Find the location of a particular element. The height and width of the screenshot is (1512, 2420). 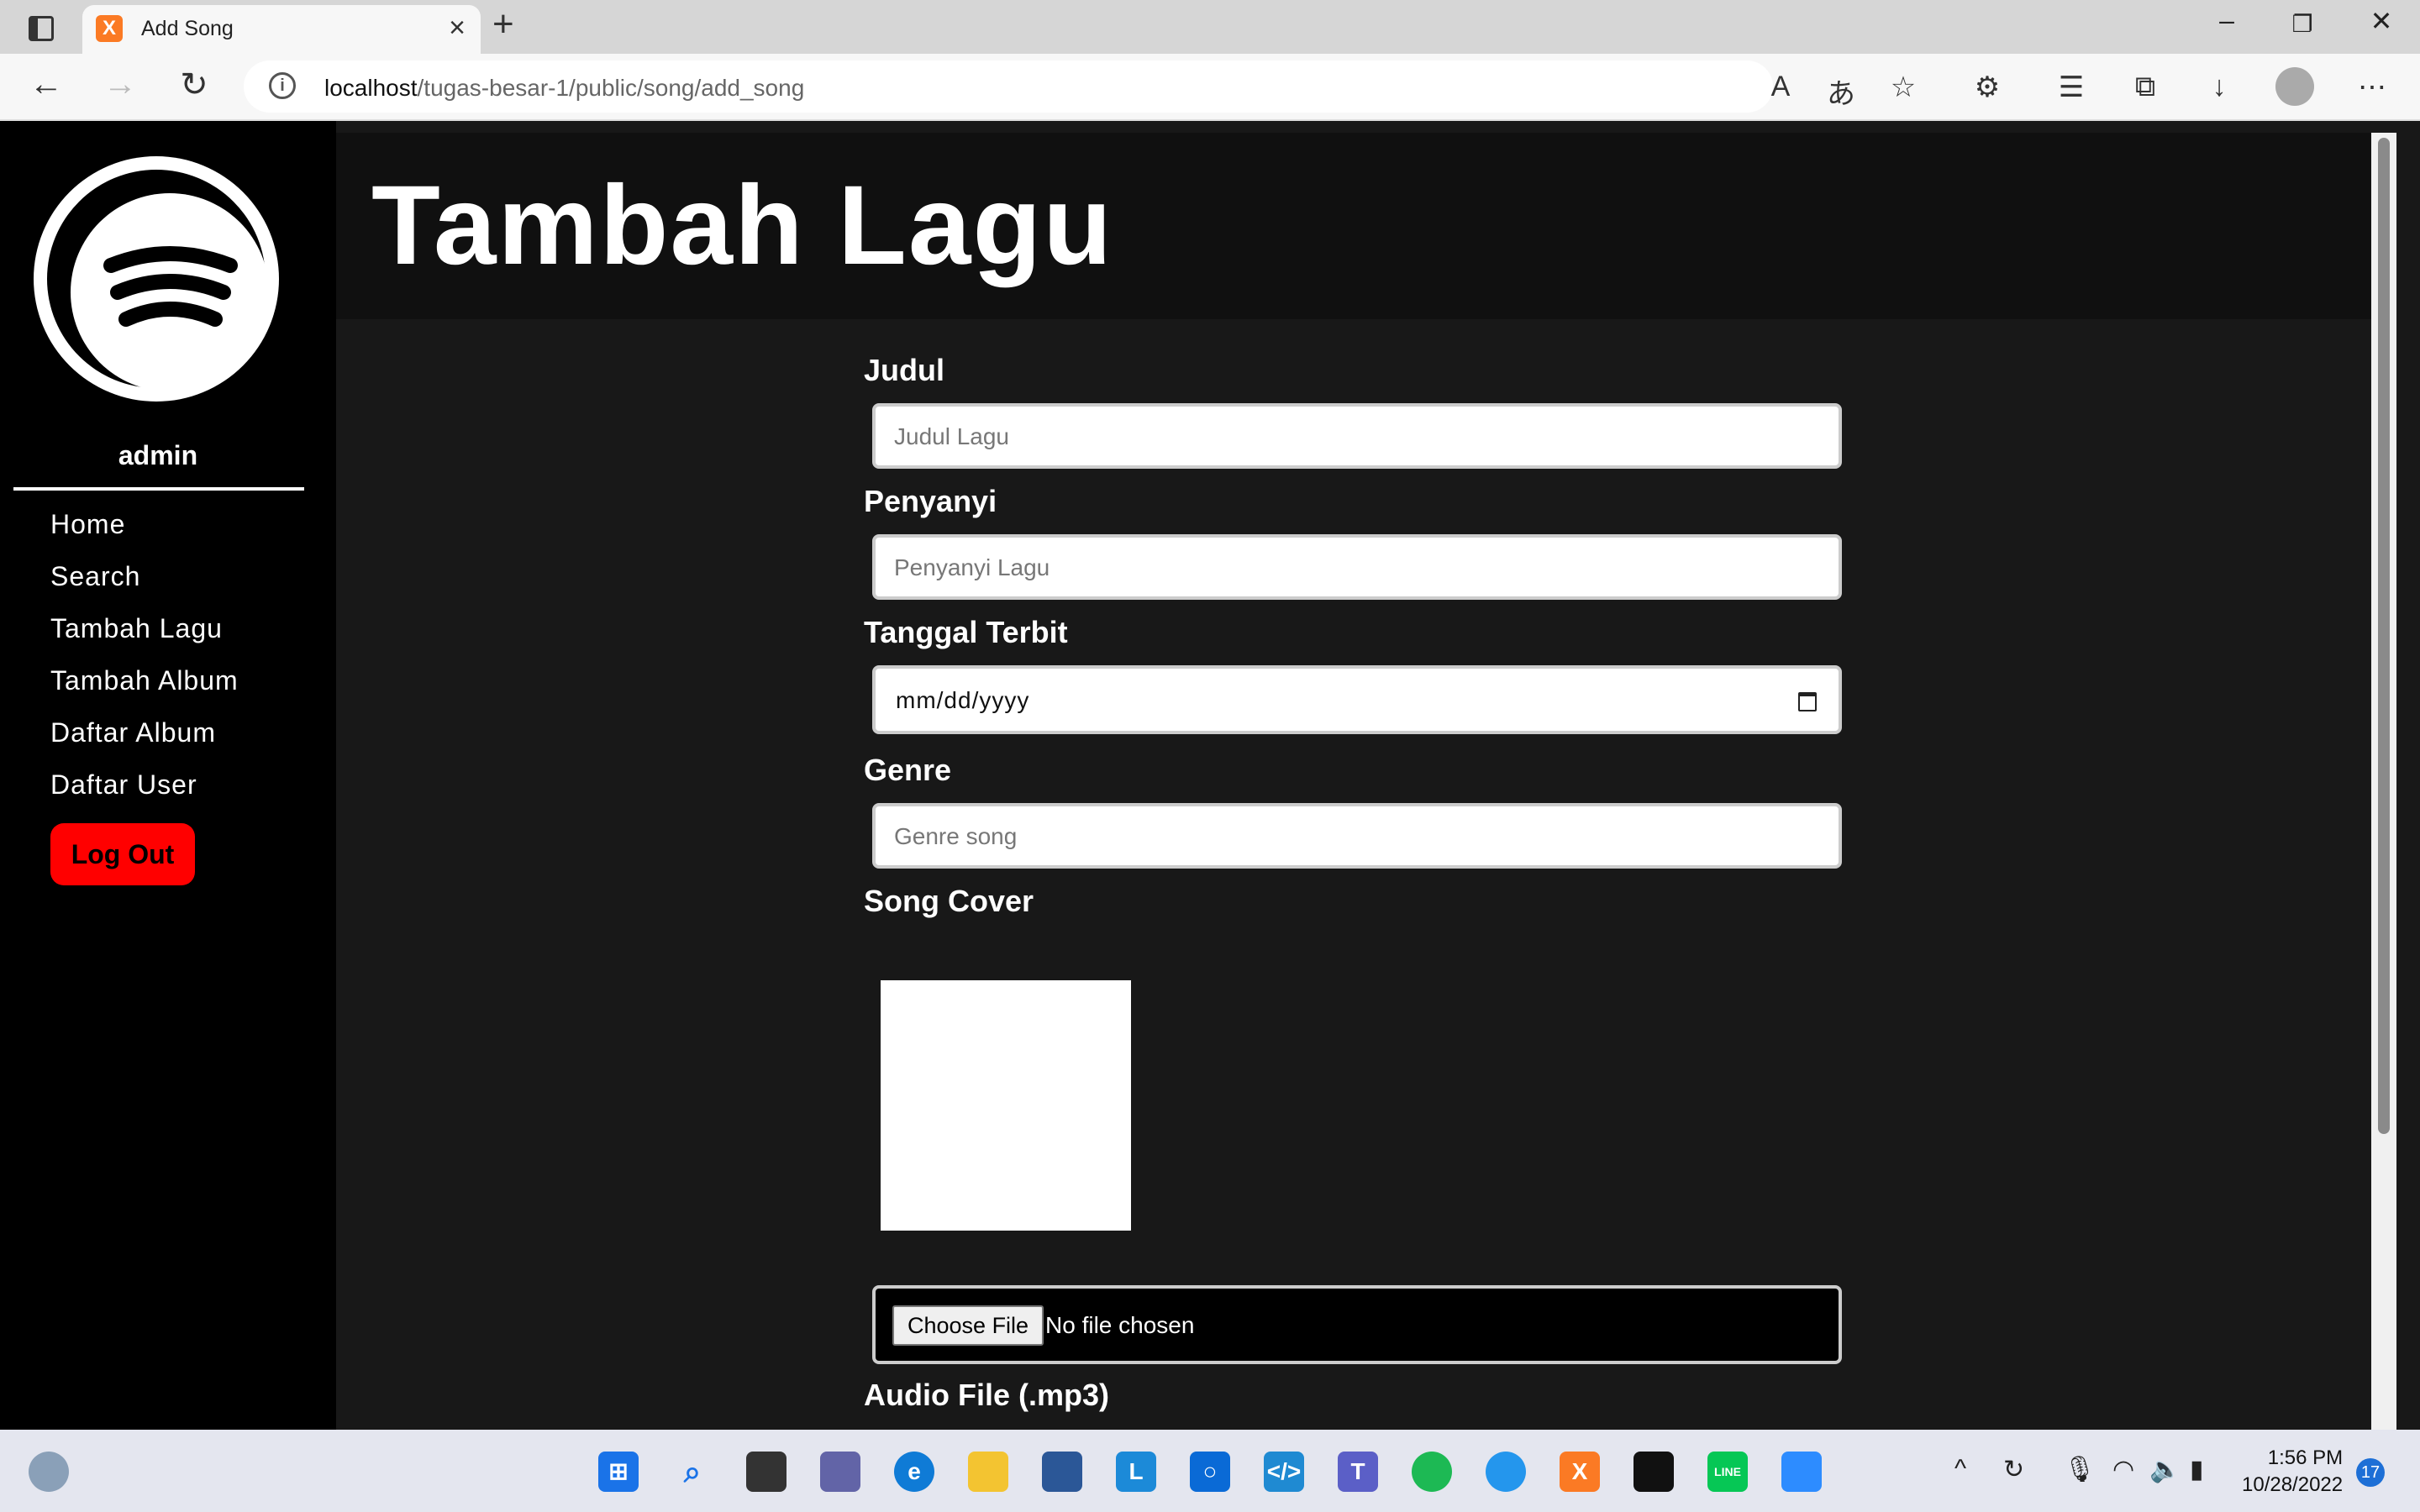

l-app-icon: L is located at coordinates (1136, 1472).